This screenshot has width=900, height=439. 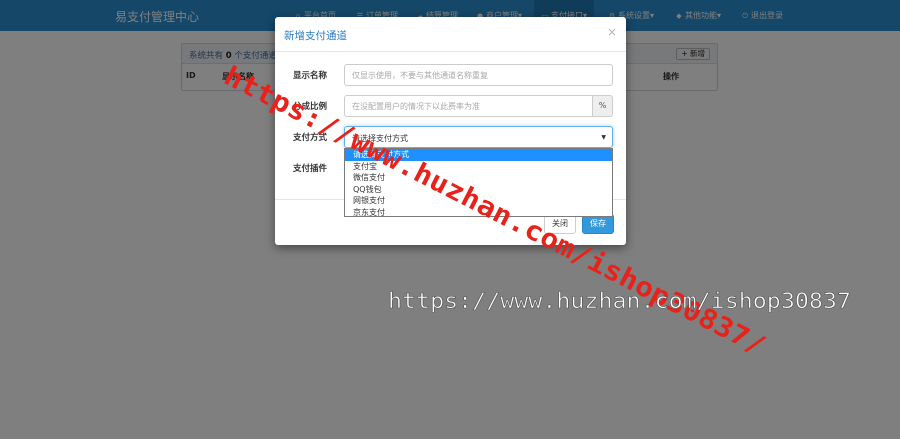 I want to click on percent-addon: %, so click(x=603, y=106).